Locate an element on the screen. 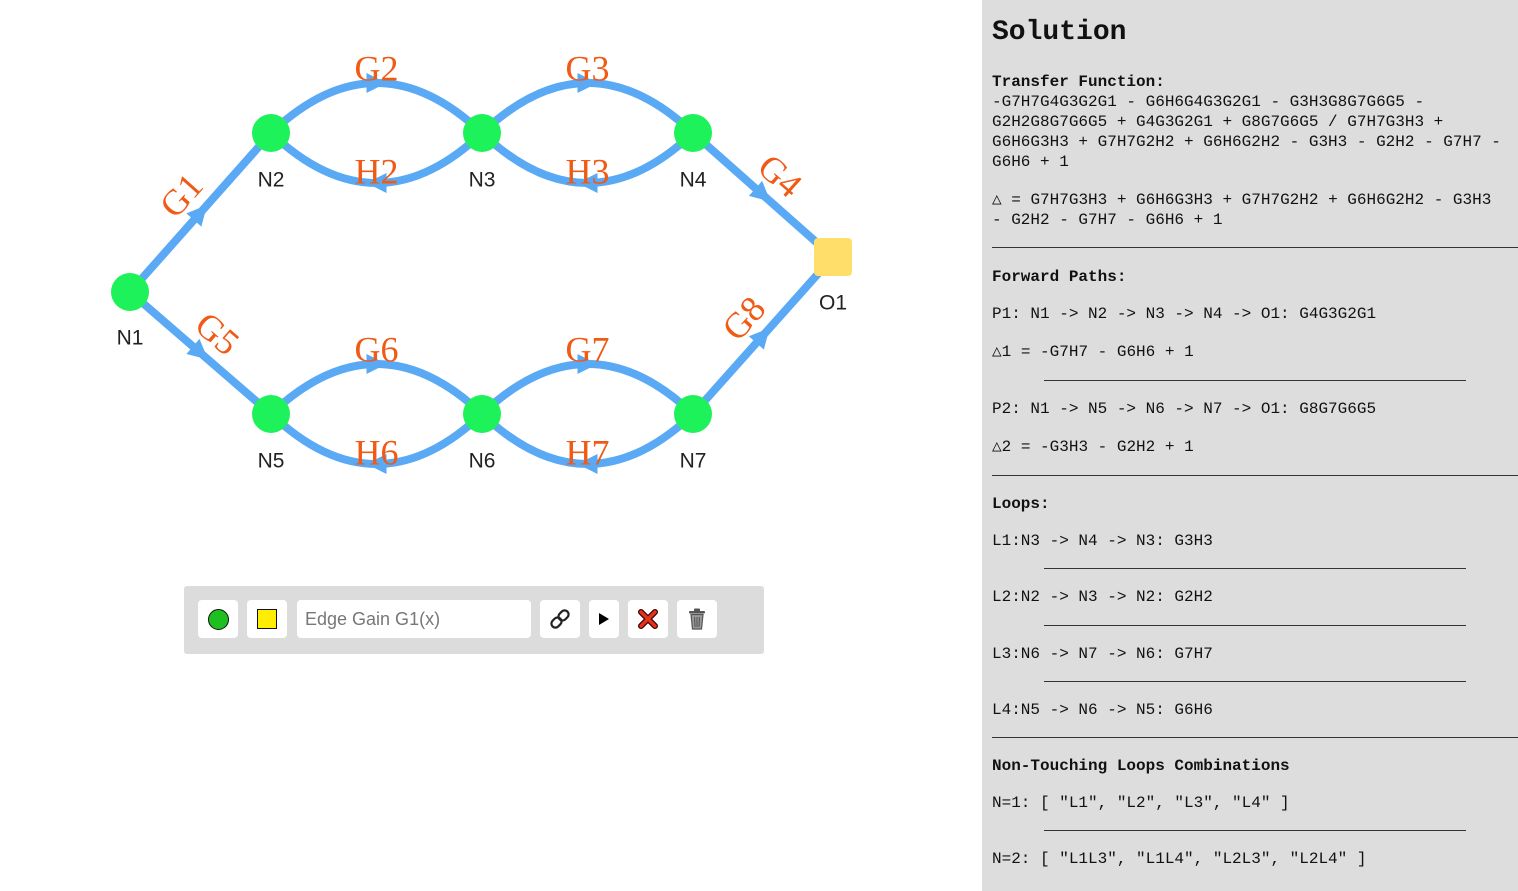 The height and width of the screenshot is (891, 1518). add-output-button is located at coordinates (267, 619).